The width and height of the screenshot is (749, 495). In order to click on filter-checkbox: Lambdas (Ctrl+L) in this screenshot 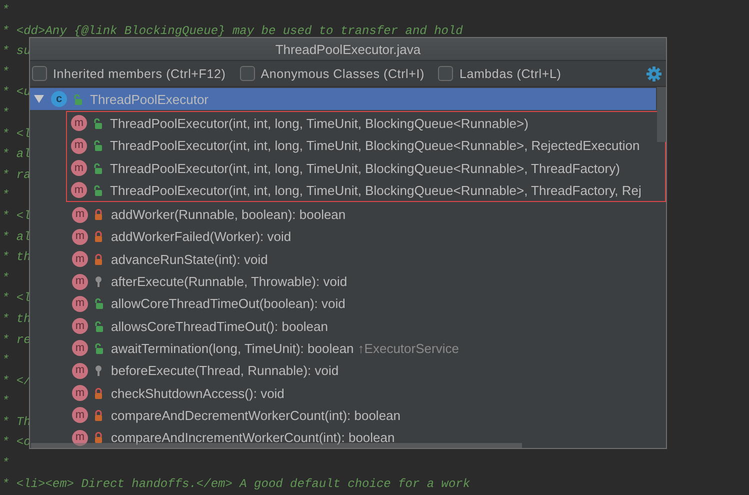, I will do `click(500, 73)`.